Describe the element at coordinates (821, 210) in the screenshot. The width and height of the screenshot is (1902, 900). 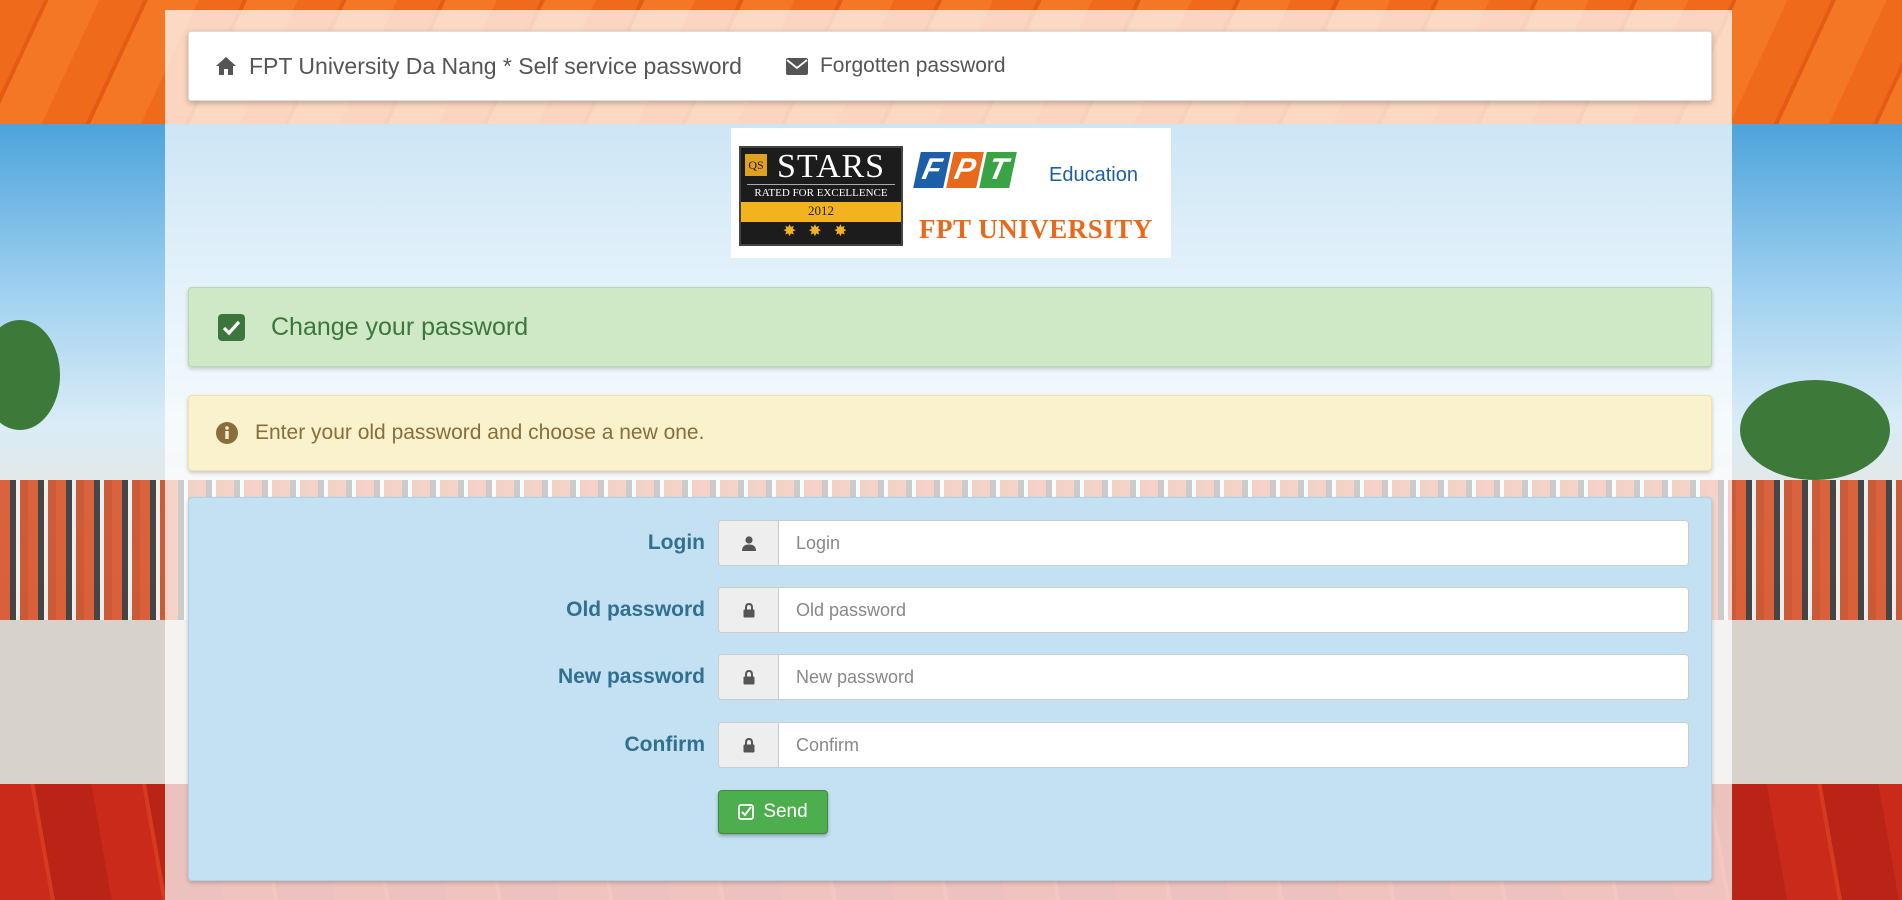
I see `stars-year: 2012` at that location.